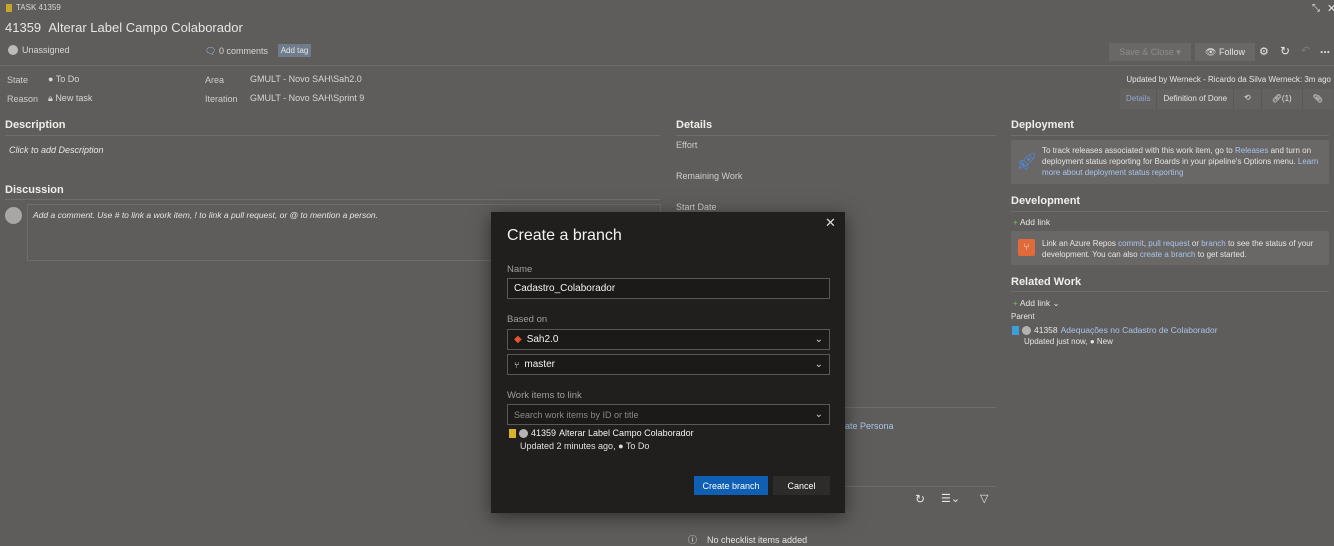 The width and height of the screenshot is (1334, 546). Describe the element at coordinates (1027, 161) in the screenshot. I see `rocket-icon: 🚀︎` at that location.